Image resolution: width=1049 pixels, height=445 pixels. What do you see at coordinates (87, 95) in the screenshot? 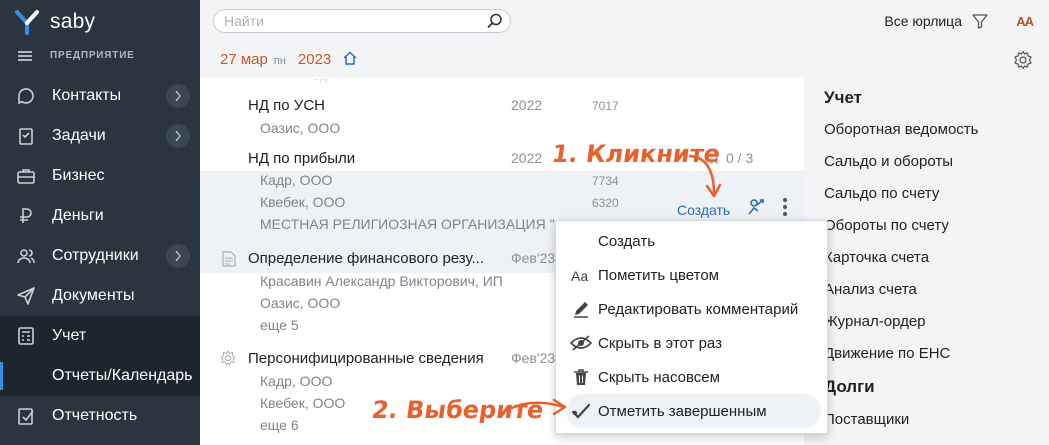
I see `sidebar-item-label: Контакты` at bounding box center [87, 95].